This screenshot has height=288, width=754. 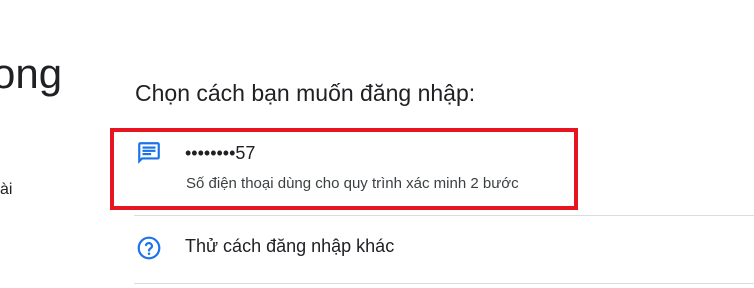 I want to click on page-title-fragment: ong, so click(x=31, y=73).